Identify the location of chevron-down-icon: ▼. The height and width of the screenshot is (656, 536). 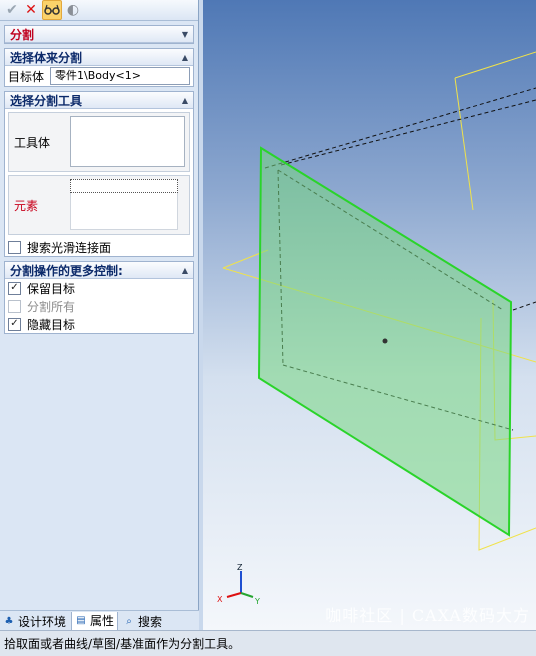
(185, 34).